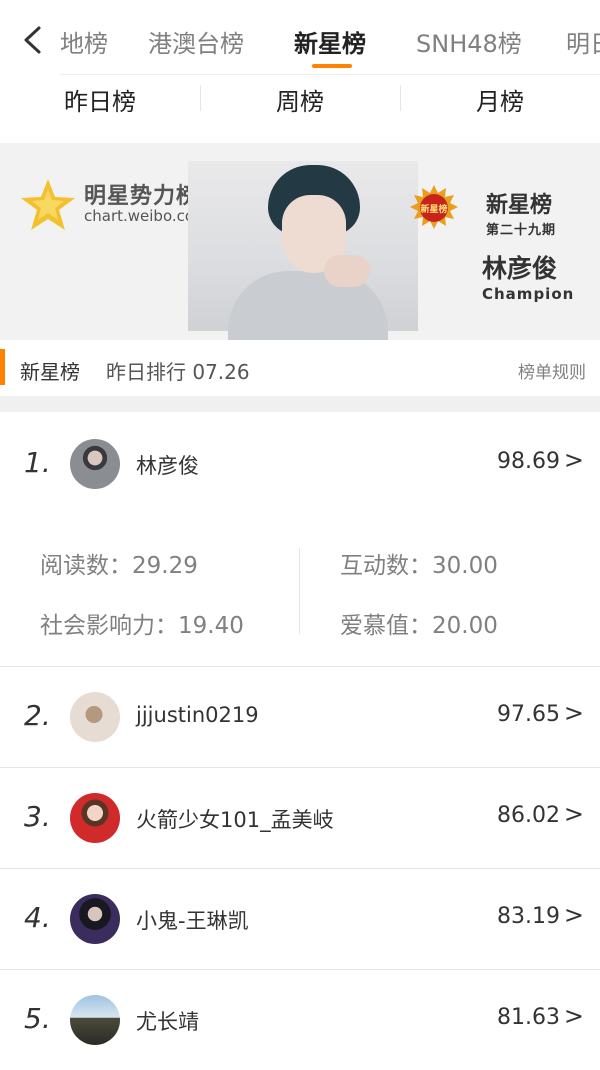  What do you see at coordinates (84, 41) in the screenshot?
I see `tab-partial-left: 地榜` at bounding box center [84, 41].